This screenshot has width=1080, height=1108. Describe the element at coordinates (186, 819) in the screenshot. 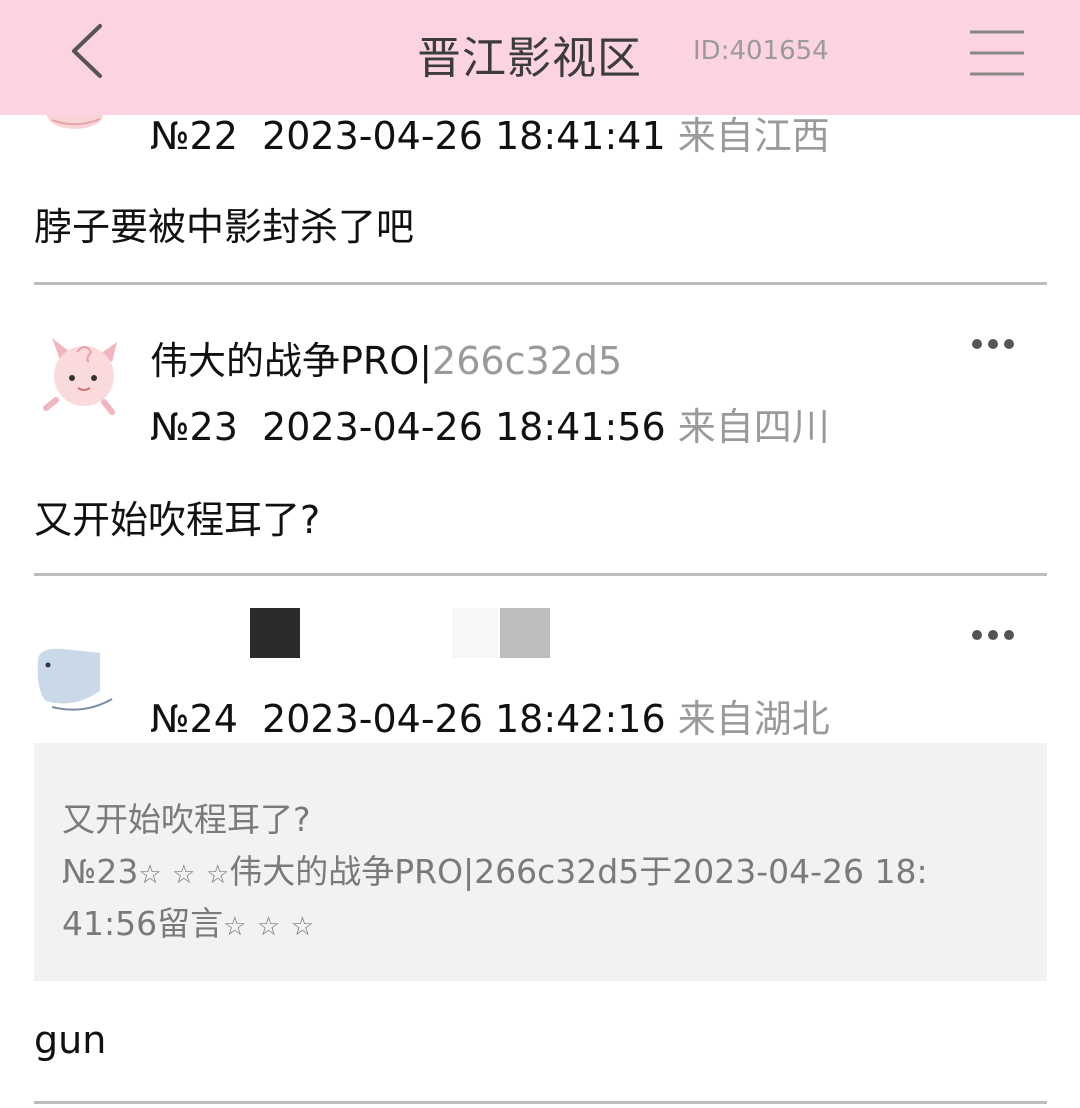

I see `quote-text: 又开始吹程耳了?` at that location.